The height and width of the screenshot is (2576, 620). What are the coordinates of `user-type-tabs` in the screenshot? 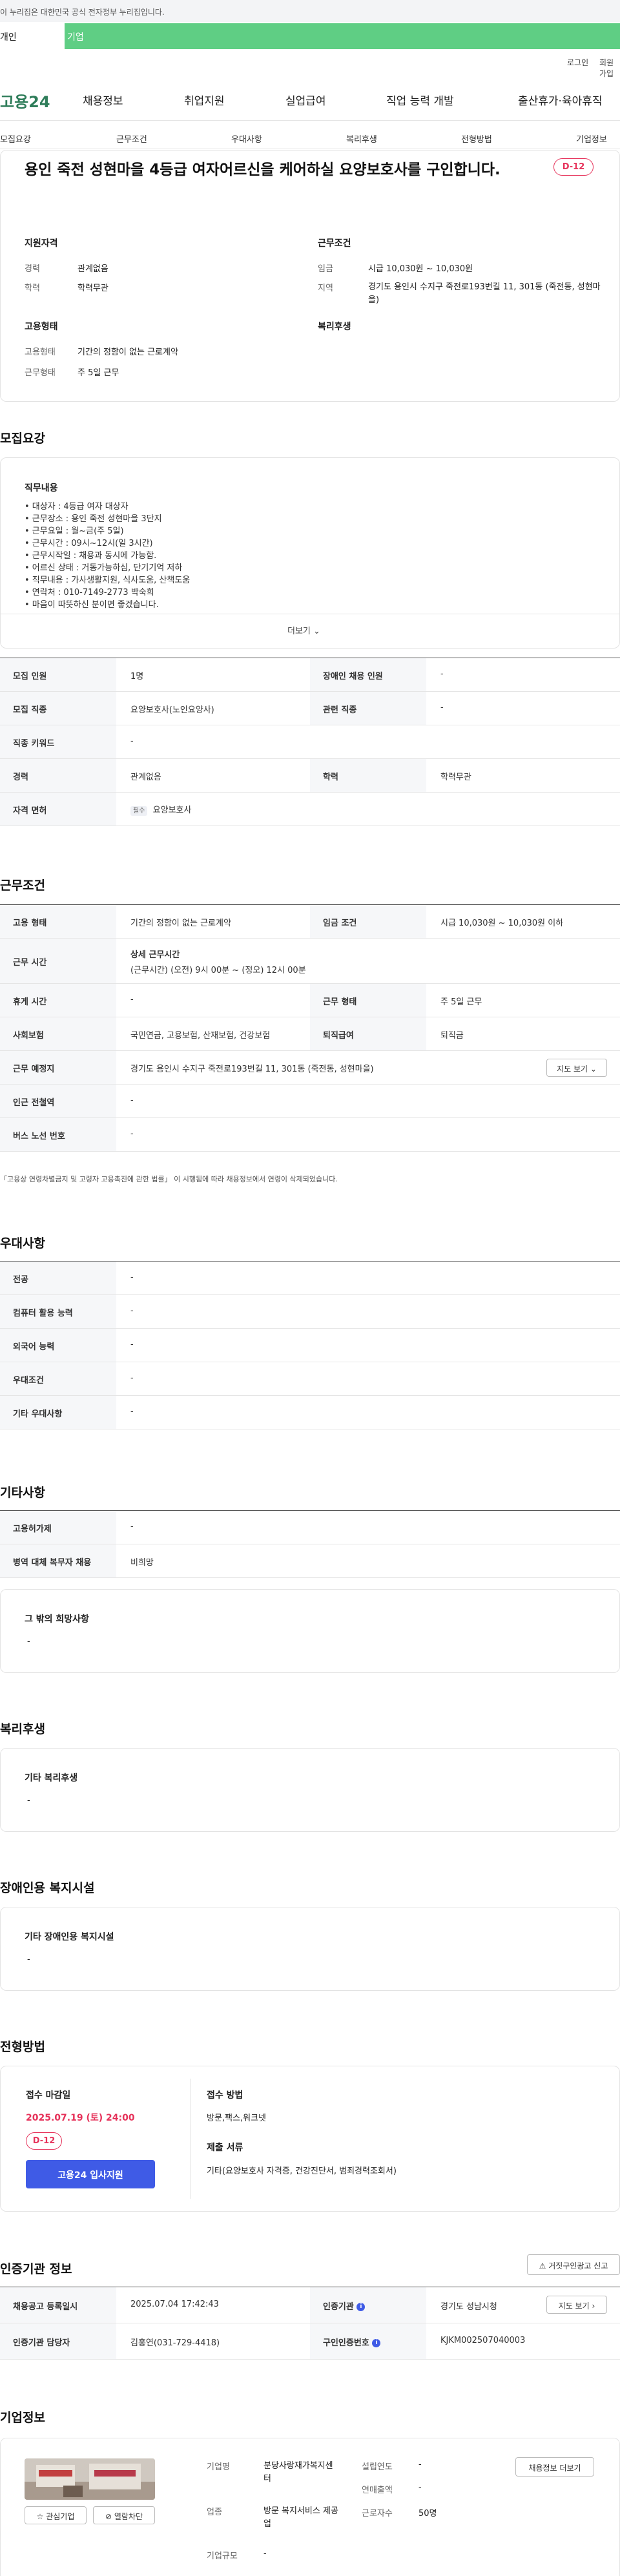 It's located at (310, 36).